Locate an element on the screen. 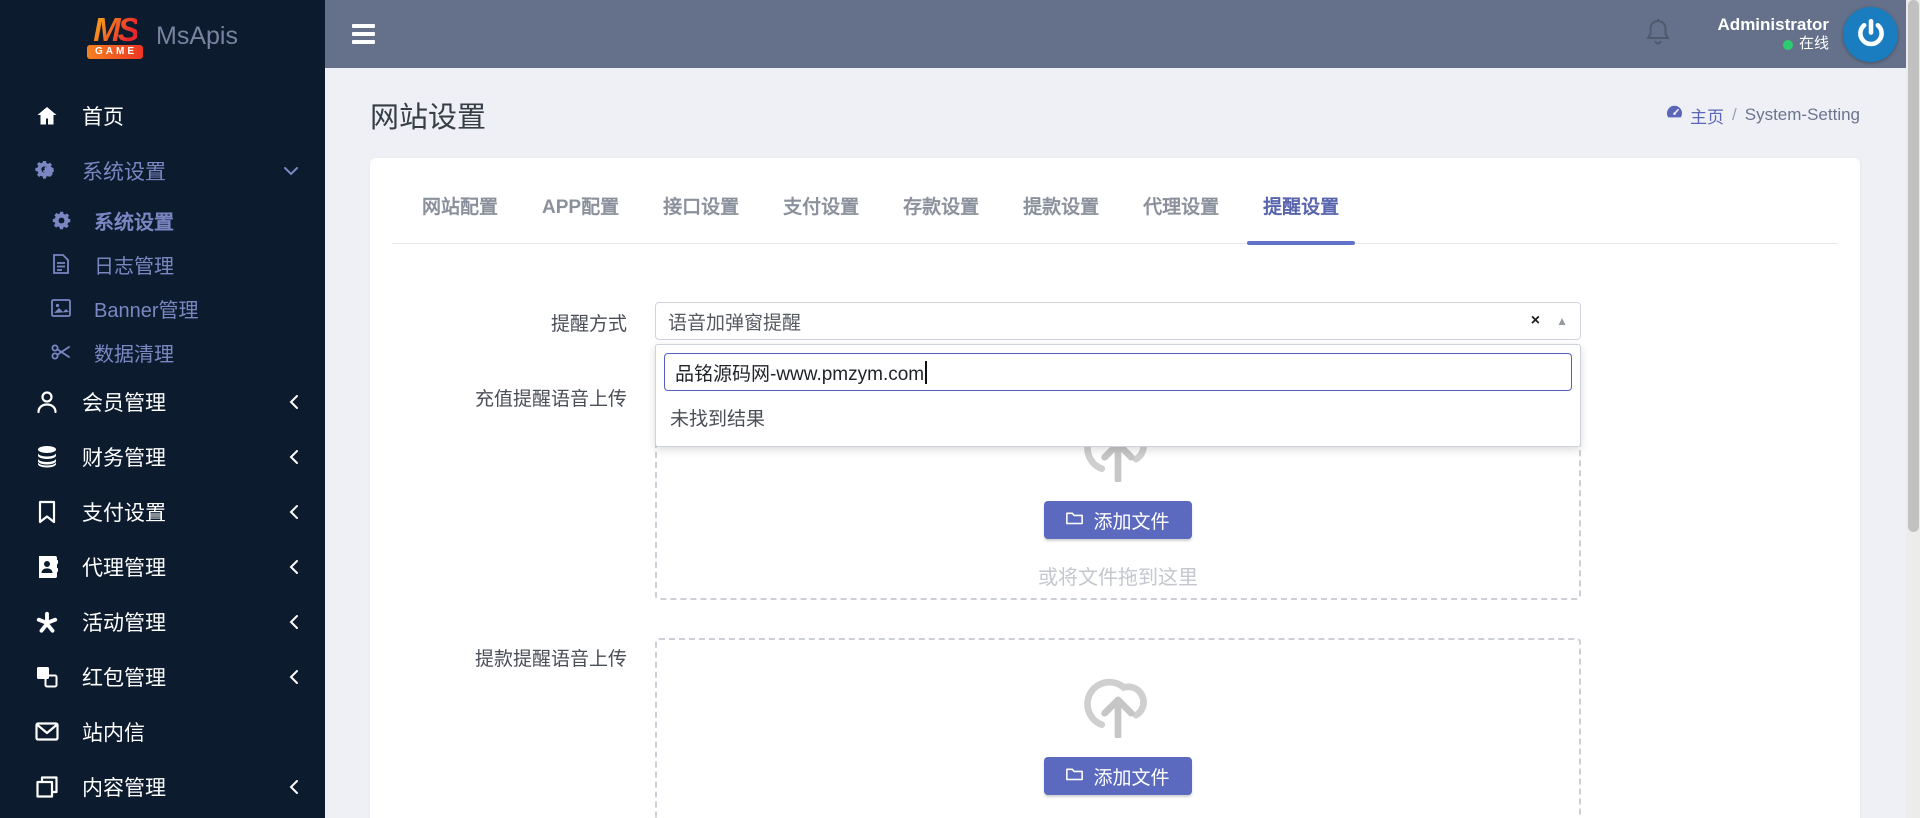 The height and width of the screenshot is (818, 1920). caret-up-icon: ▲ is located at coordinates (1562, 321).